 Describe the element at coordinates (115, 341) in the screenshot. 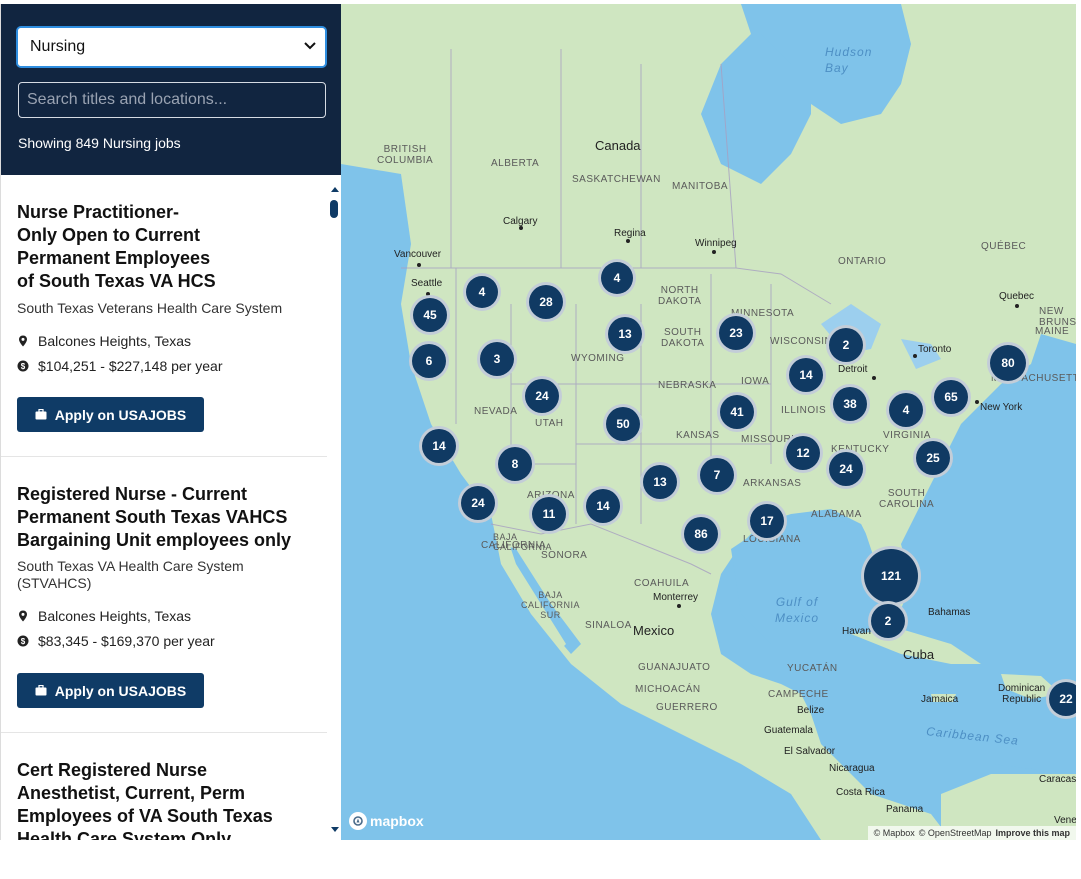

I see `job-location-text: Balcones Heights, Texas` at that location.